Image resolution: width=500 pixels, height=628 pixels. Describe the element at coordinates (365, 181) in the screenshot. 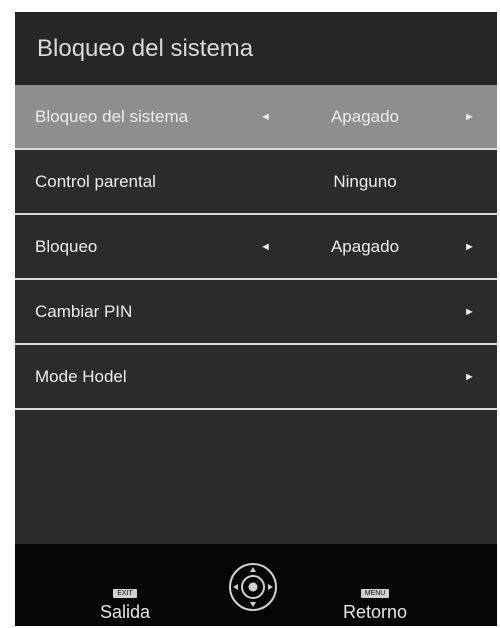

I see `menu-item-value: Ninguno` at that location.